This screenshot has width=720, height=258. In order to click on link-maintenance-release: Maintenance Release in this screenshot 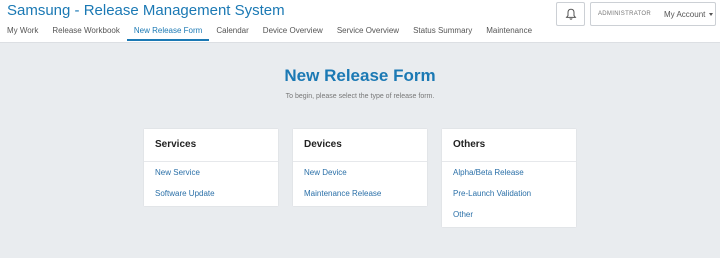, I will do `click(360, 193)`.